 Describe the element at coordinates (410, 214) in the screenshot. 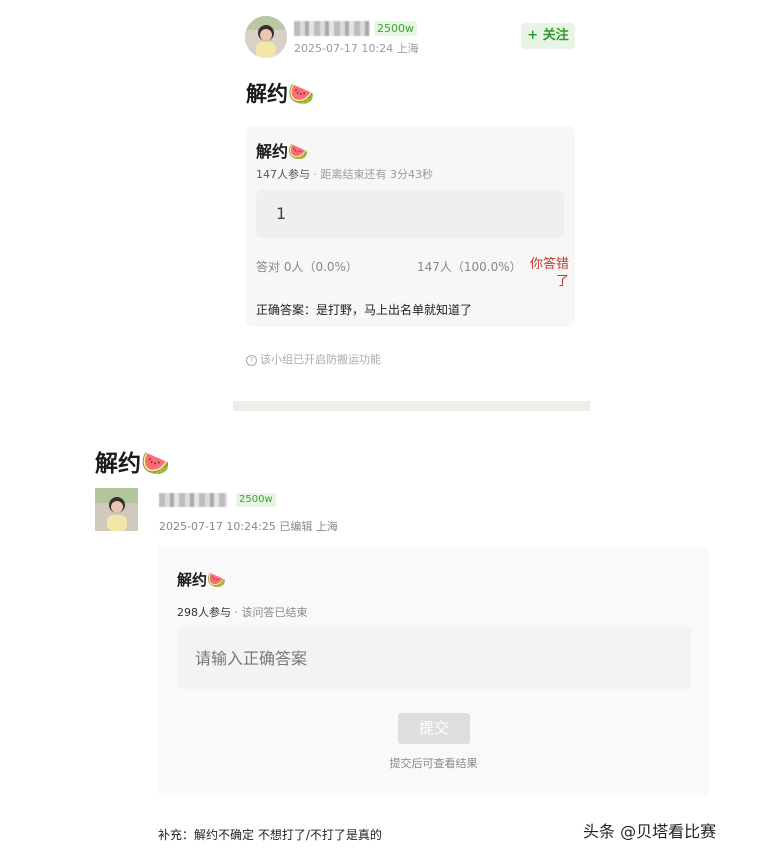

I see `user-answer-box: 1` at that location.